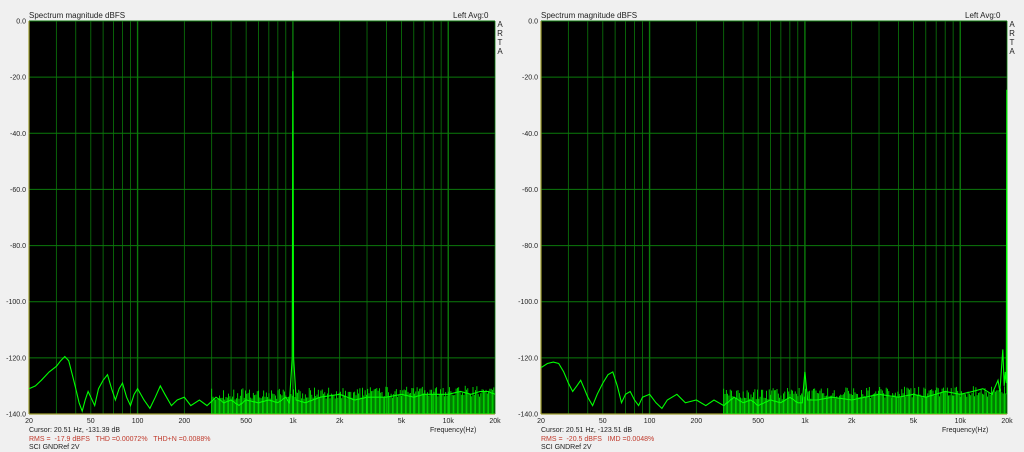  I want to click on stats-readout: RMS = -20.5 dBFS IMD =0.0048%, so click(598, 439).